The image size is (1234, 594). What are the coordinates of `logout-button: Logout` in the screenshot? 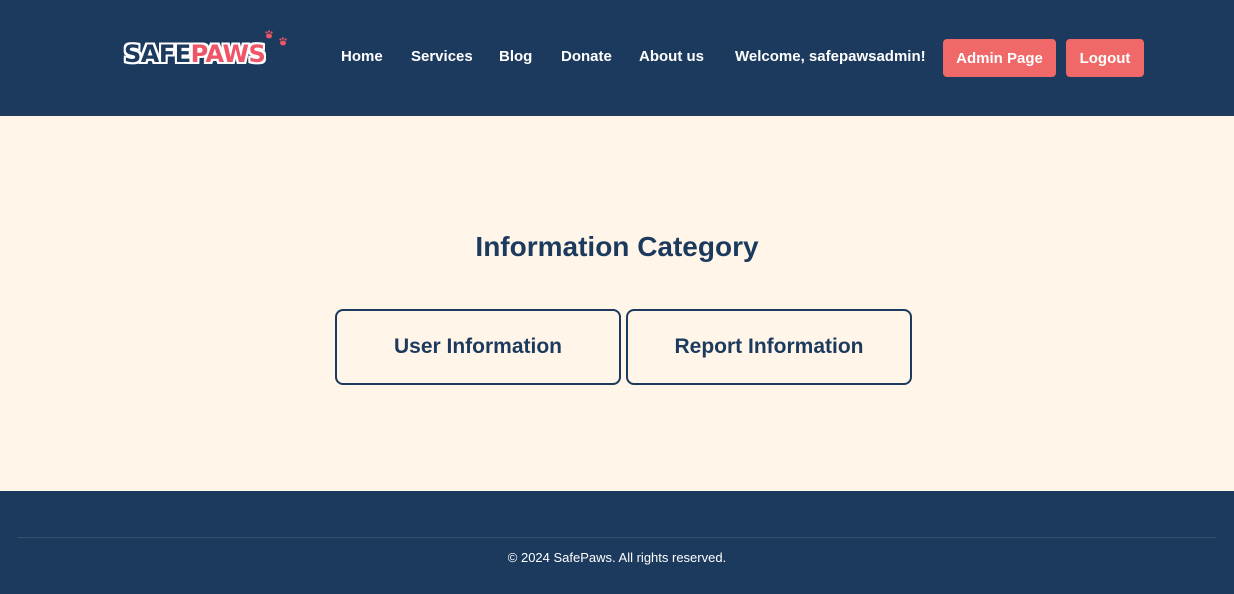 It's located at (1105, 58).